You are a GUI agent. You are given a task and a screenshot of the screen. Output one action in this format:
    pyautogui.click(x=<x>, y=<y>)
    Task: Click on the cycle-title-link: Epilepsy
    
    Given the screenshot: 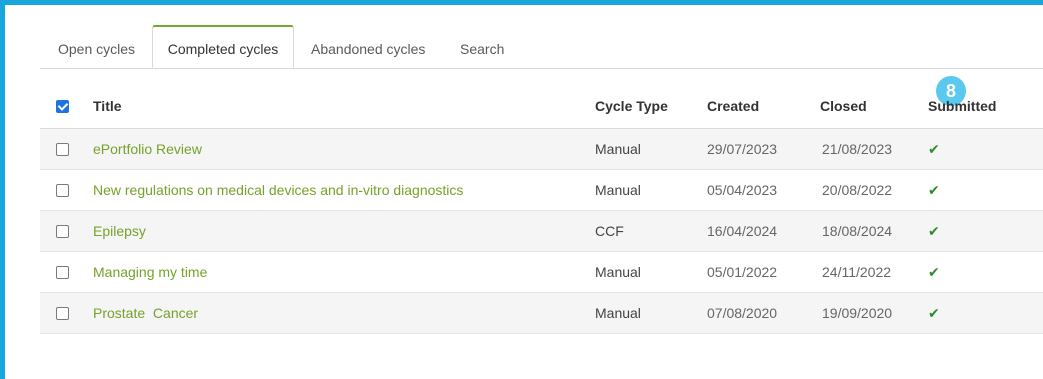 What is the action you would take?
    pyautogui.click(x=119, y=231)
    